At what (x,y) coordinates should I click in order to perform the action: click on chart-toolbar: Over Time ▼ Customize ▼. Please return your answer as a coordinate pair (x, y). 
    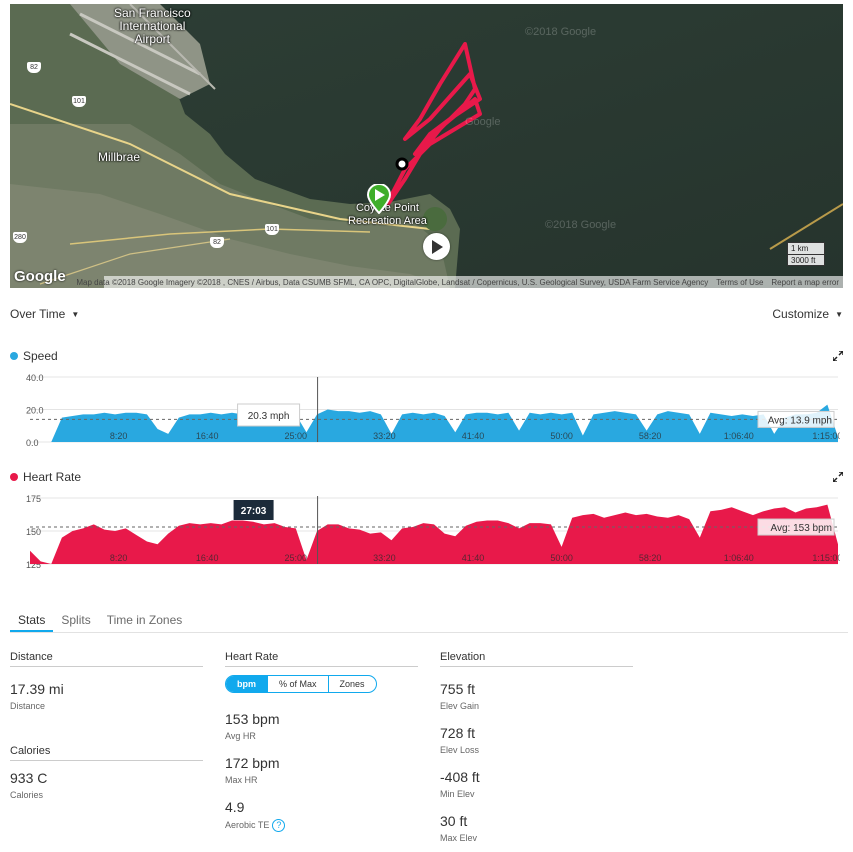
    Looking at the image, I should click on (426, 314).